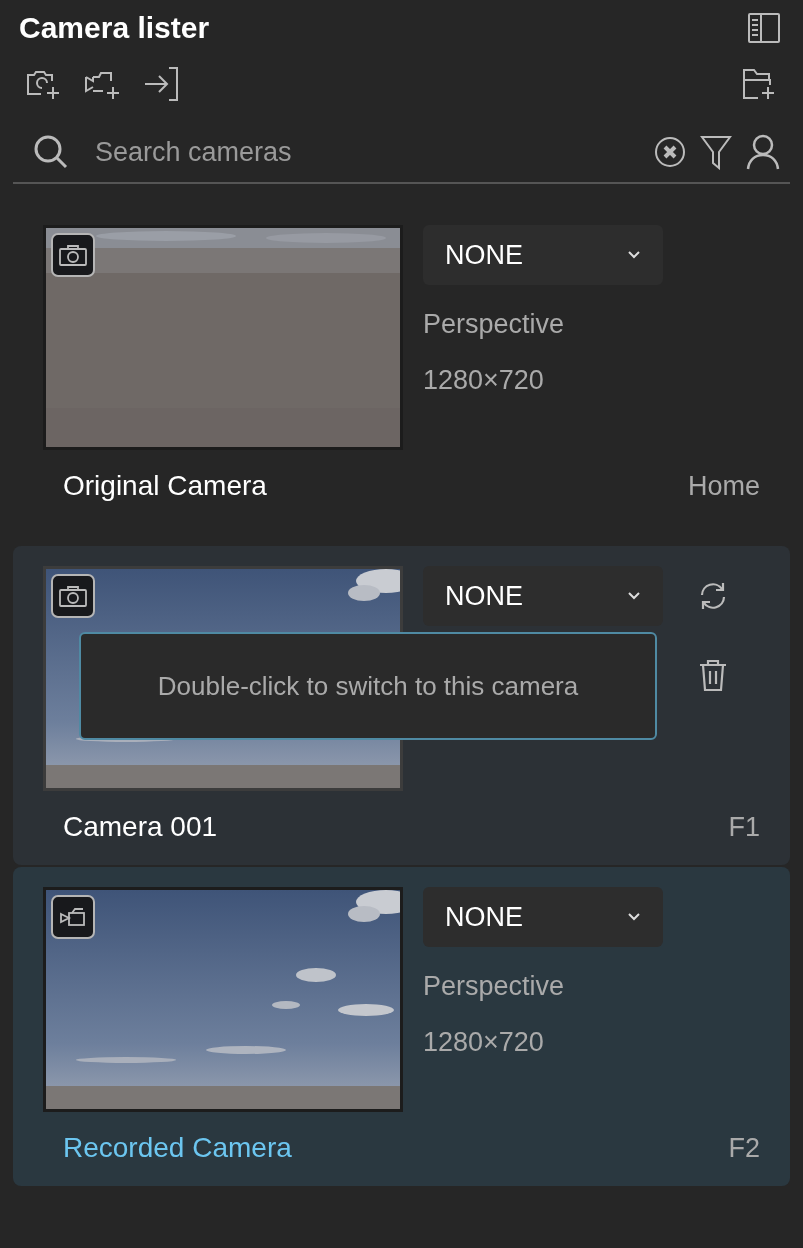 This screenshot has width=803, height=1248. What do you see at coordinates (744, 1148) in the screenshot?
I see `shortcut-label: F2` at bounding box center [744, 1148].